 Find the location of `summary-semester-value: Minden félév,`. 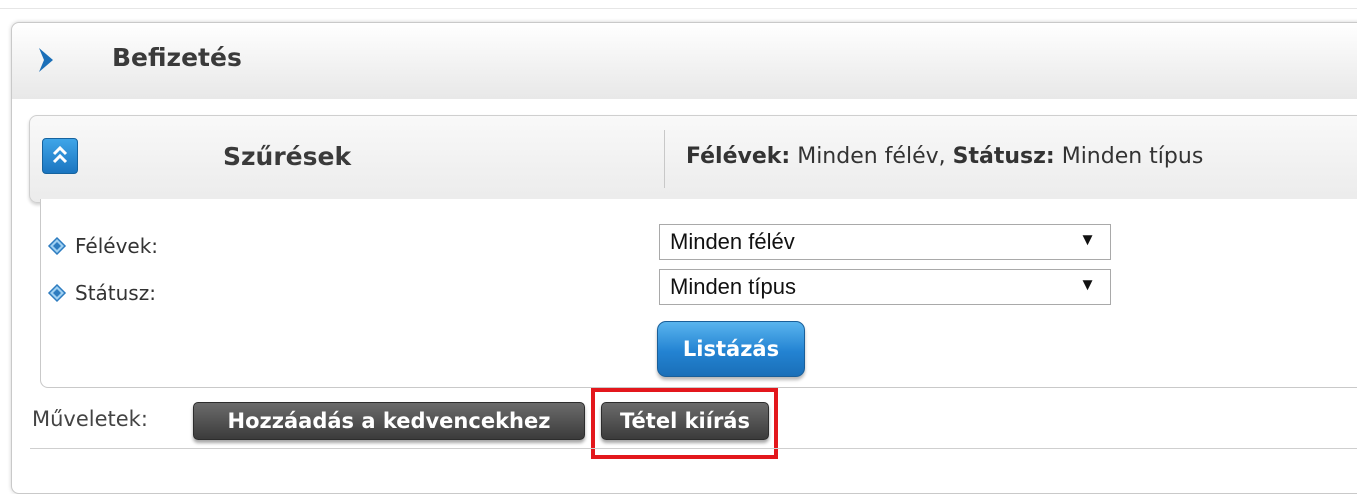

summary-semester-value: Minden félév, is located at coordinates (871, 156).